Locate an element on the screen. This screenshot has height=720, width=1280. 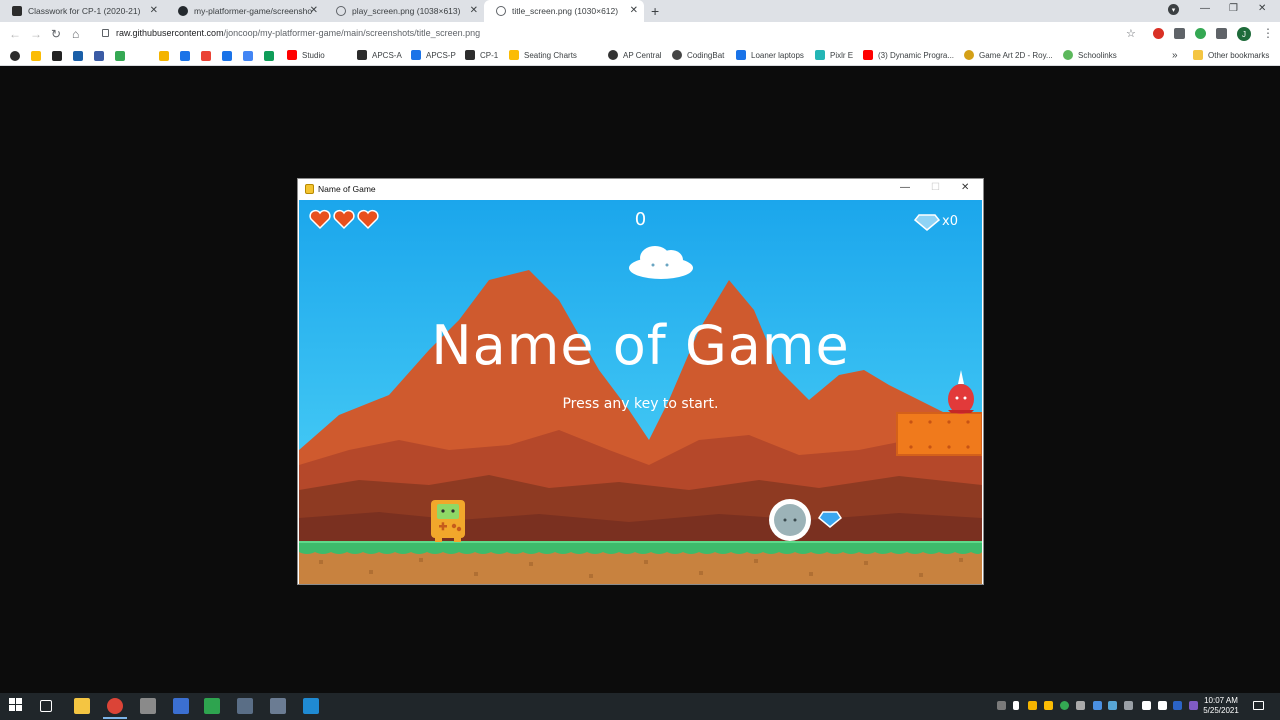
classroom-icon is located at coordinates (17, 11).